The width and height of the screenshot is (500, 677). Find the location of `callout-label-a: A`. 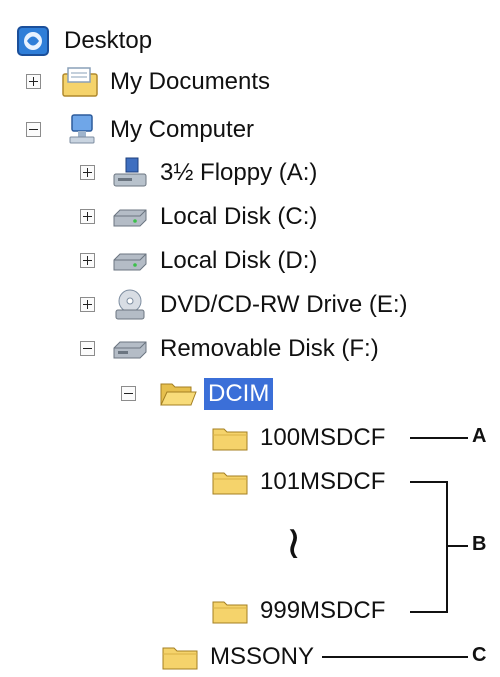

callout-label-a: A is located at coordinates (479, 436).